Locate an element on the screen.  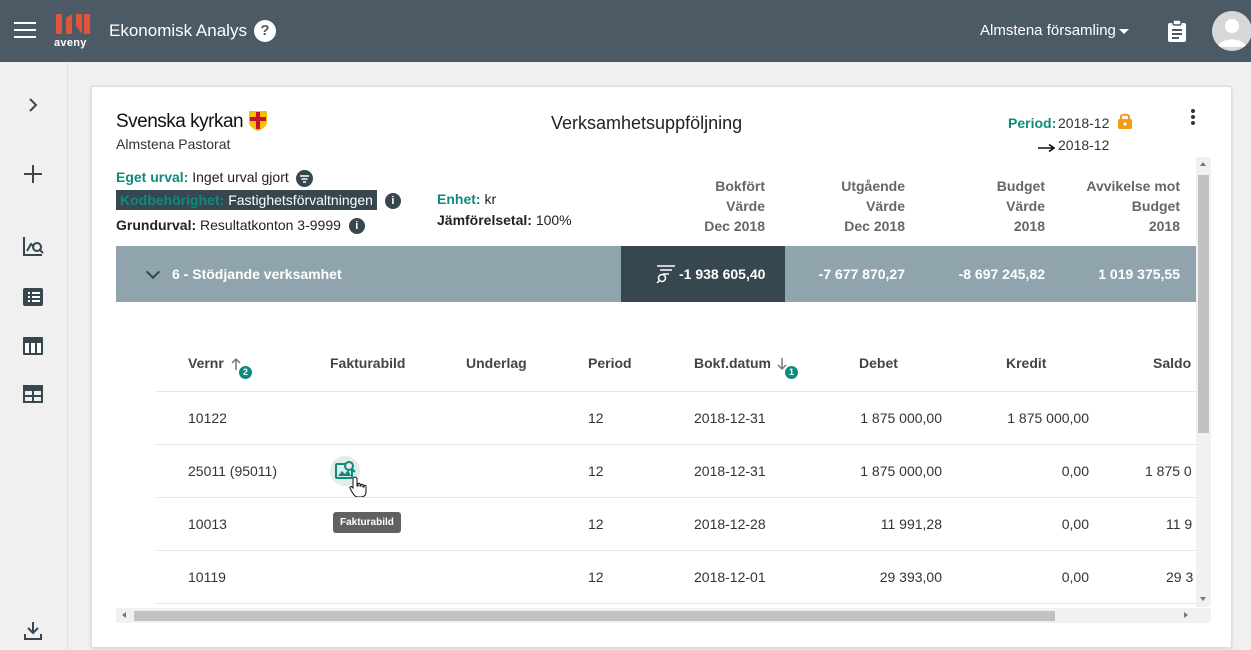
column-header-avvikelse: Avvikelse mot Budget 2018 is located at coordinates (1125, 206).